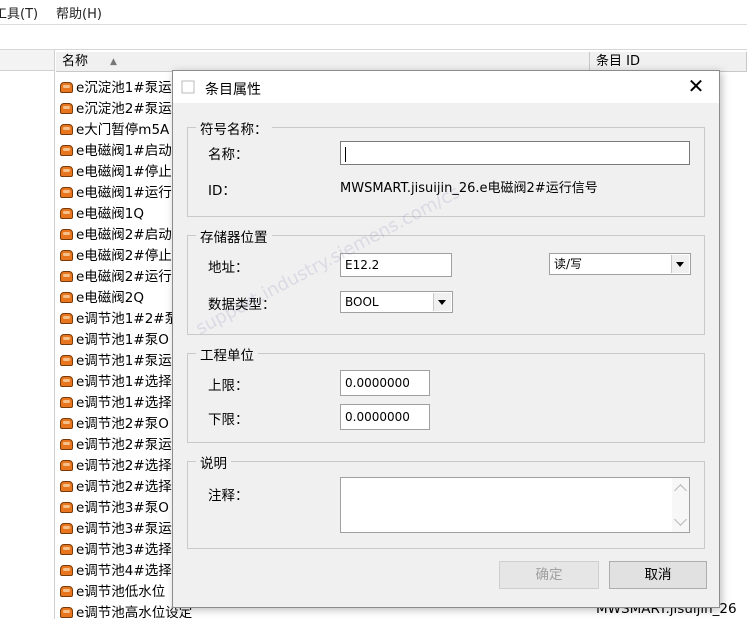 Image resolution: width=747 pixels, height=619 pixels. What do you see at coordinates (27, 60) in the screenshot?
I see `tree-pane-header` at bounding box center [27, 60].